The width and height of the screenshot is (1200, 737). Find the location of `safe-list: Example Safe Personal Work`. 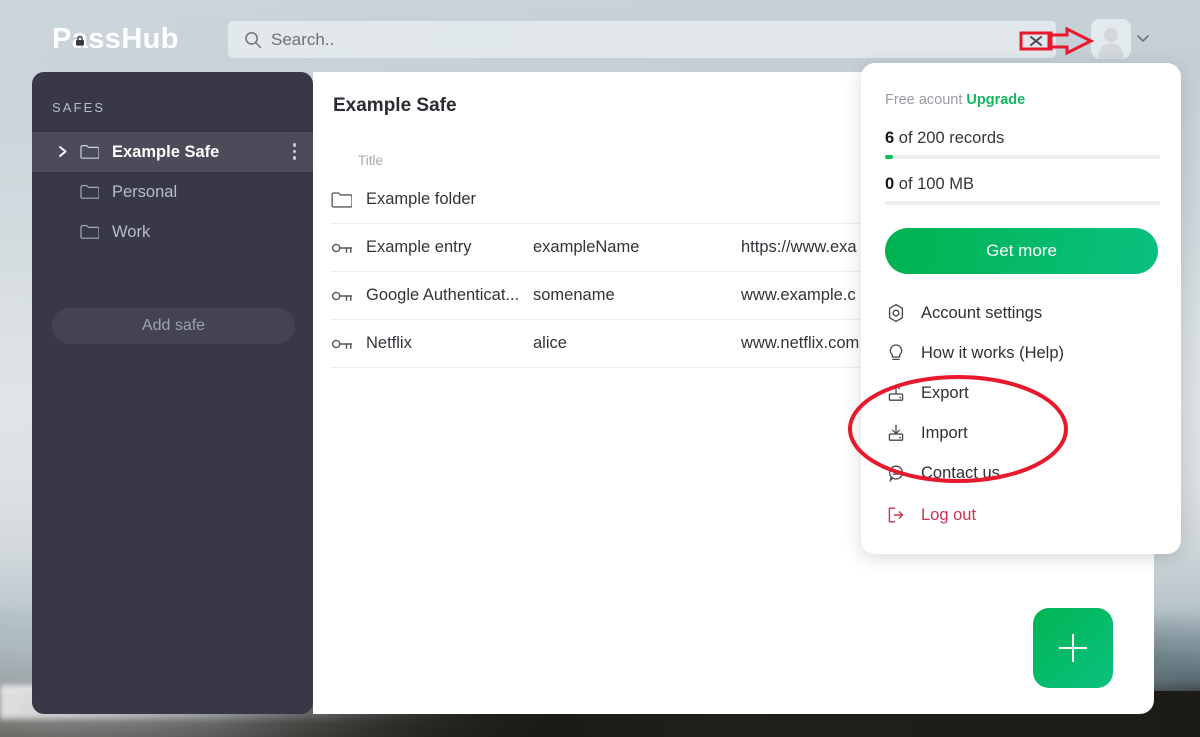

safe-list: Example Safe Personal Work is located at coordinates (172, 192).